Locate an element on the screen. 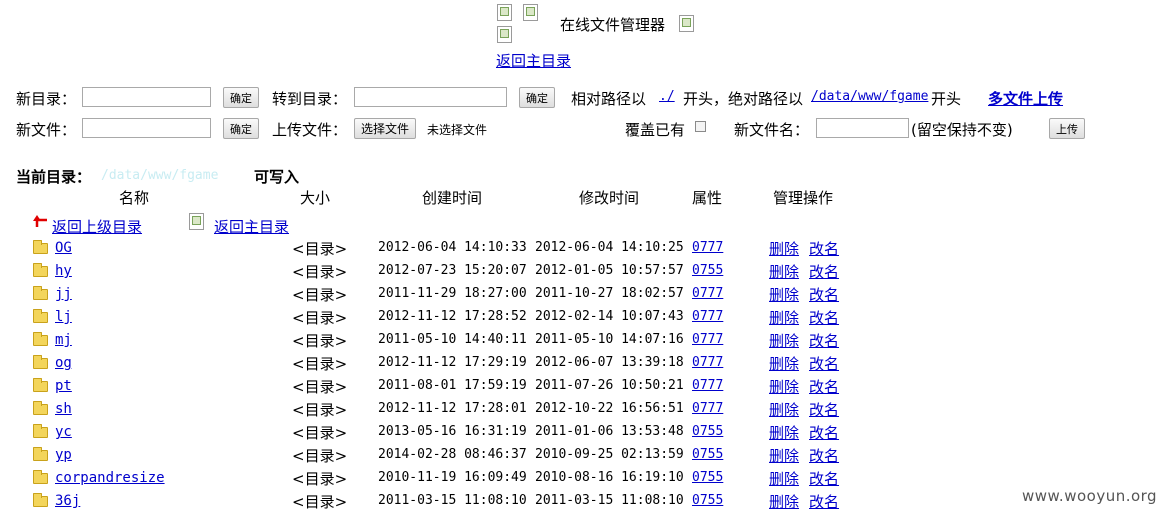 The width and height of the screenshot is (1164, 514). choose-file-button: 选择文件 is located at coordinates (385, 128).